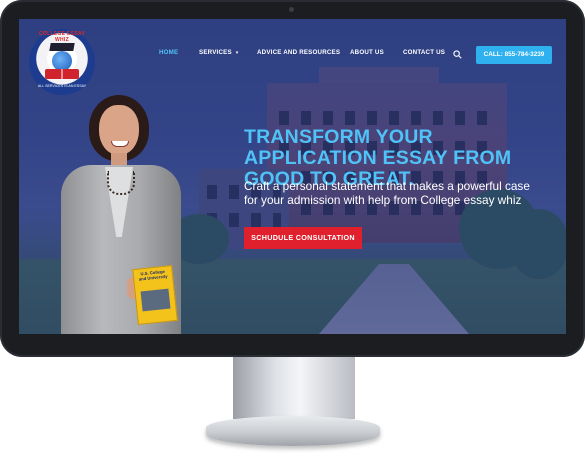 The width and height of the screenshot is (585, 472). Describe the element at coordinates (114, 212) in the screenshot. I see `hero-person-photo: U.S. College and University` at that location.